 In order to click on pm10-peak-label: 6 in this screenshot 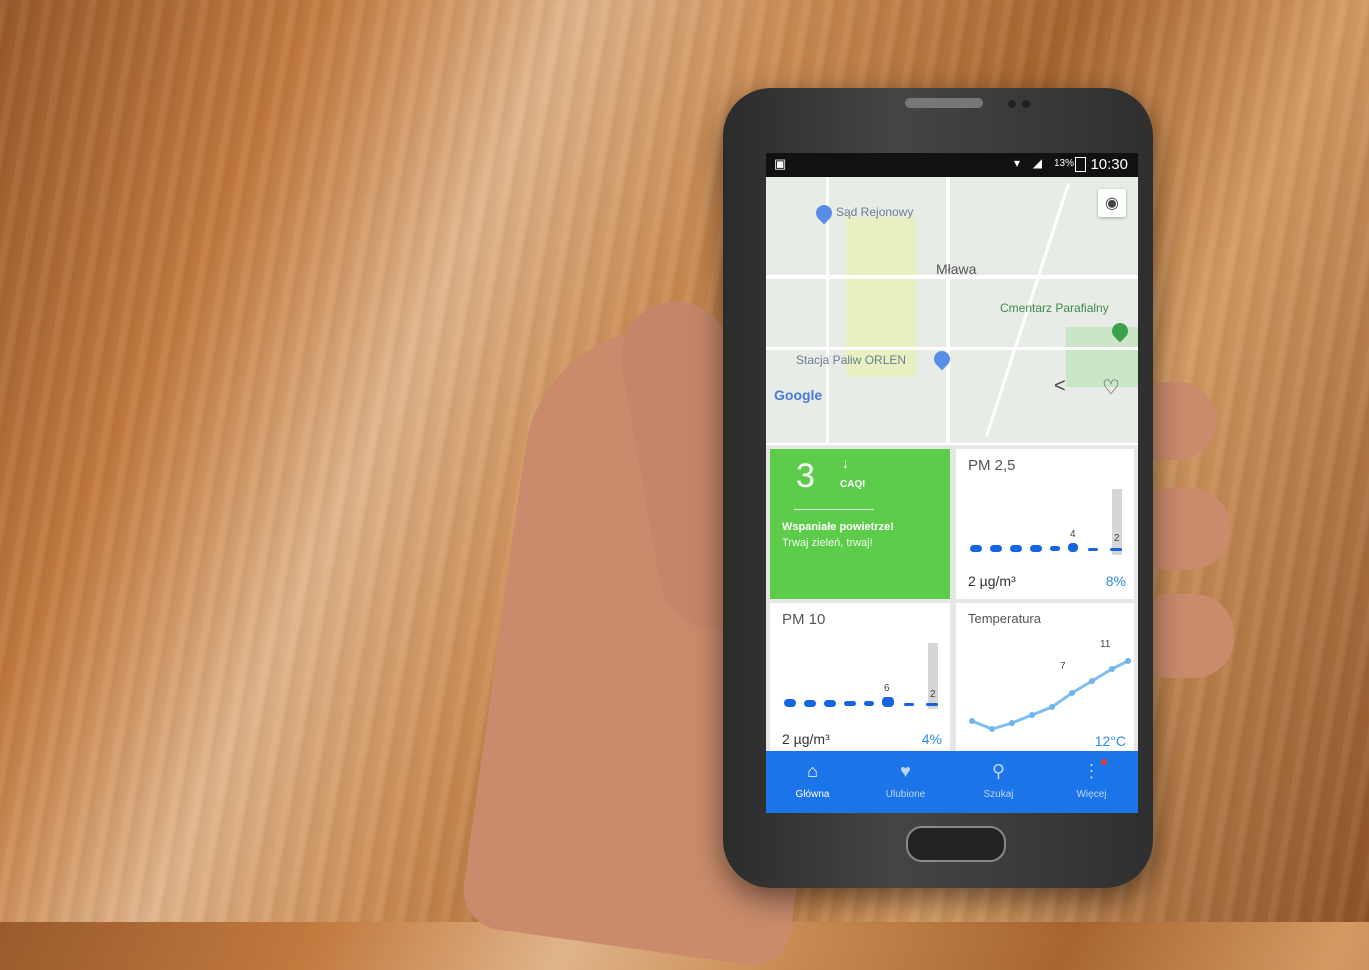, I will do `click(887, 688)`.